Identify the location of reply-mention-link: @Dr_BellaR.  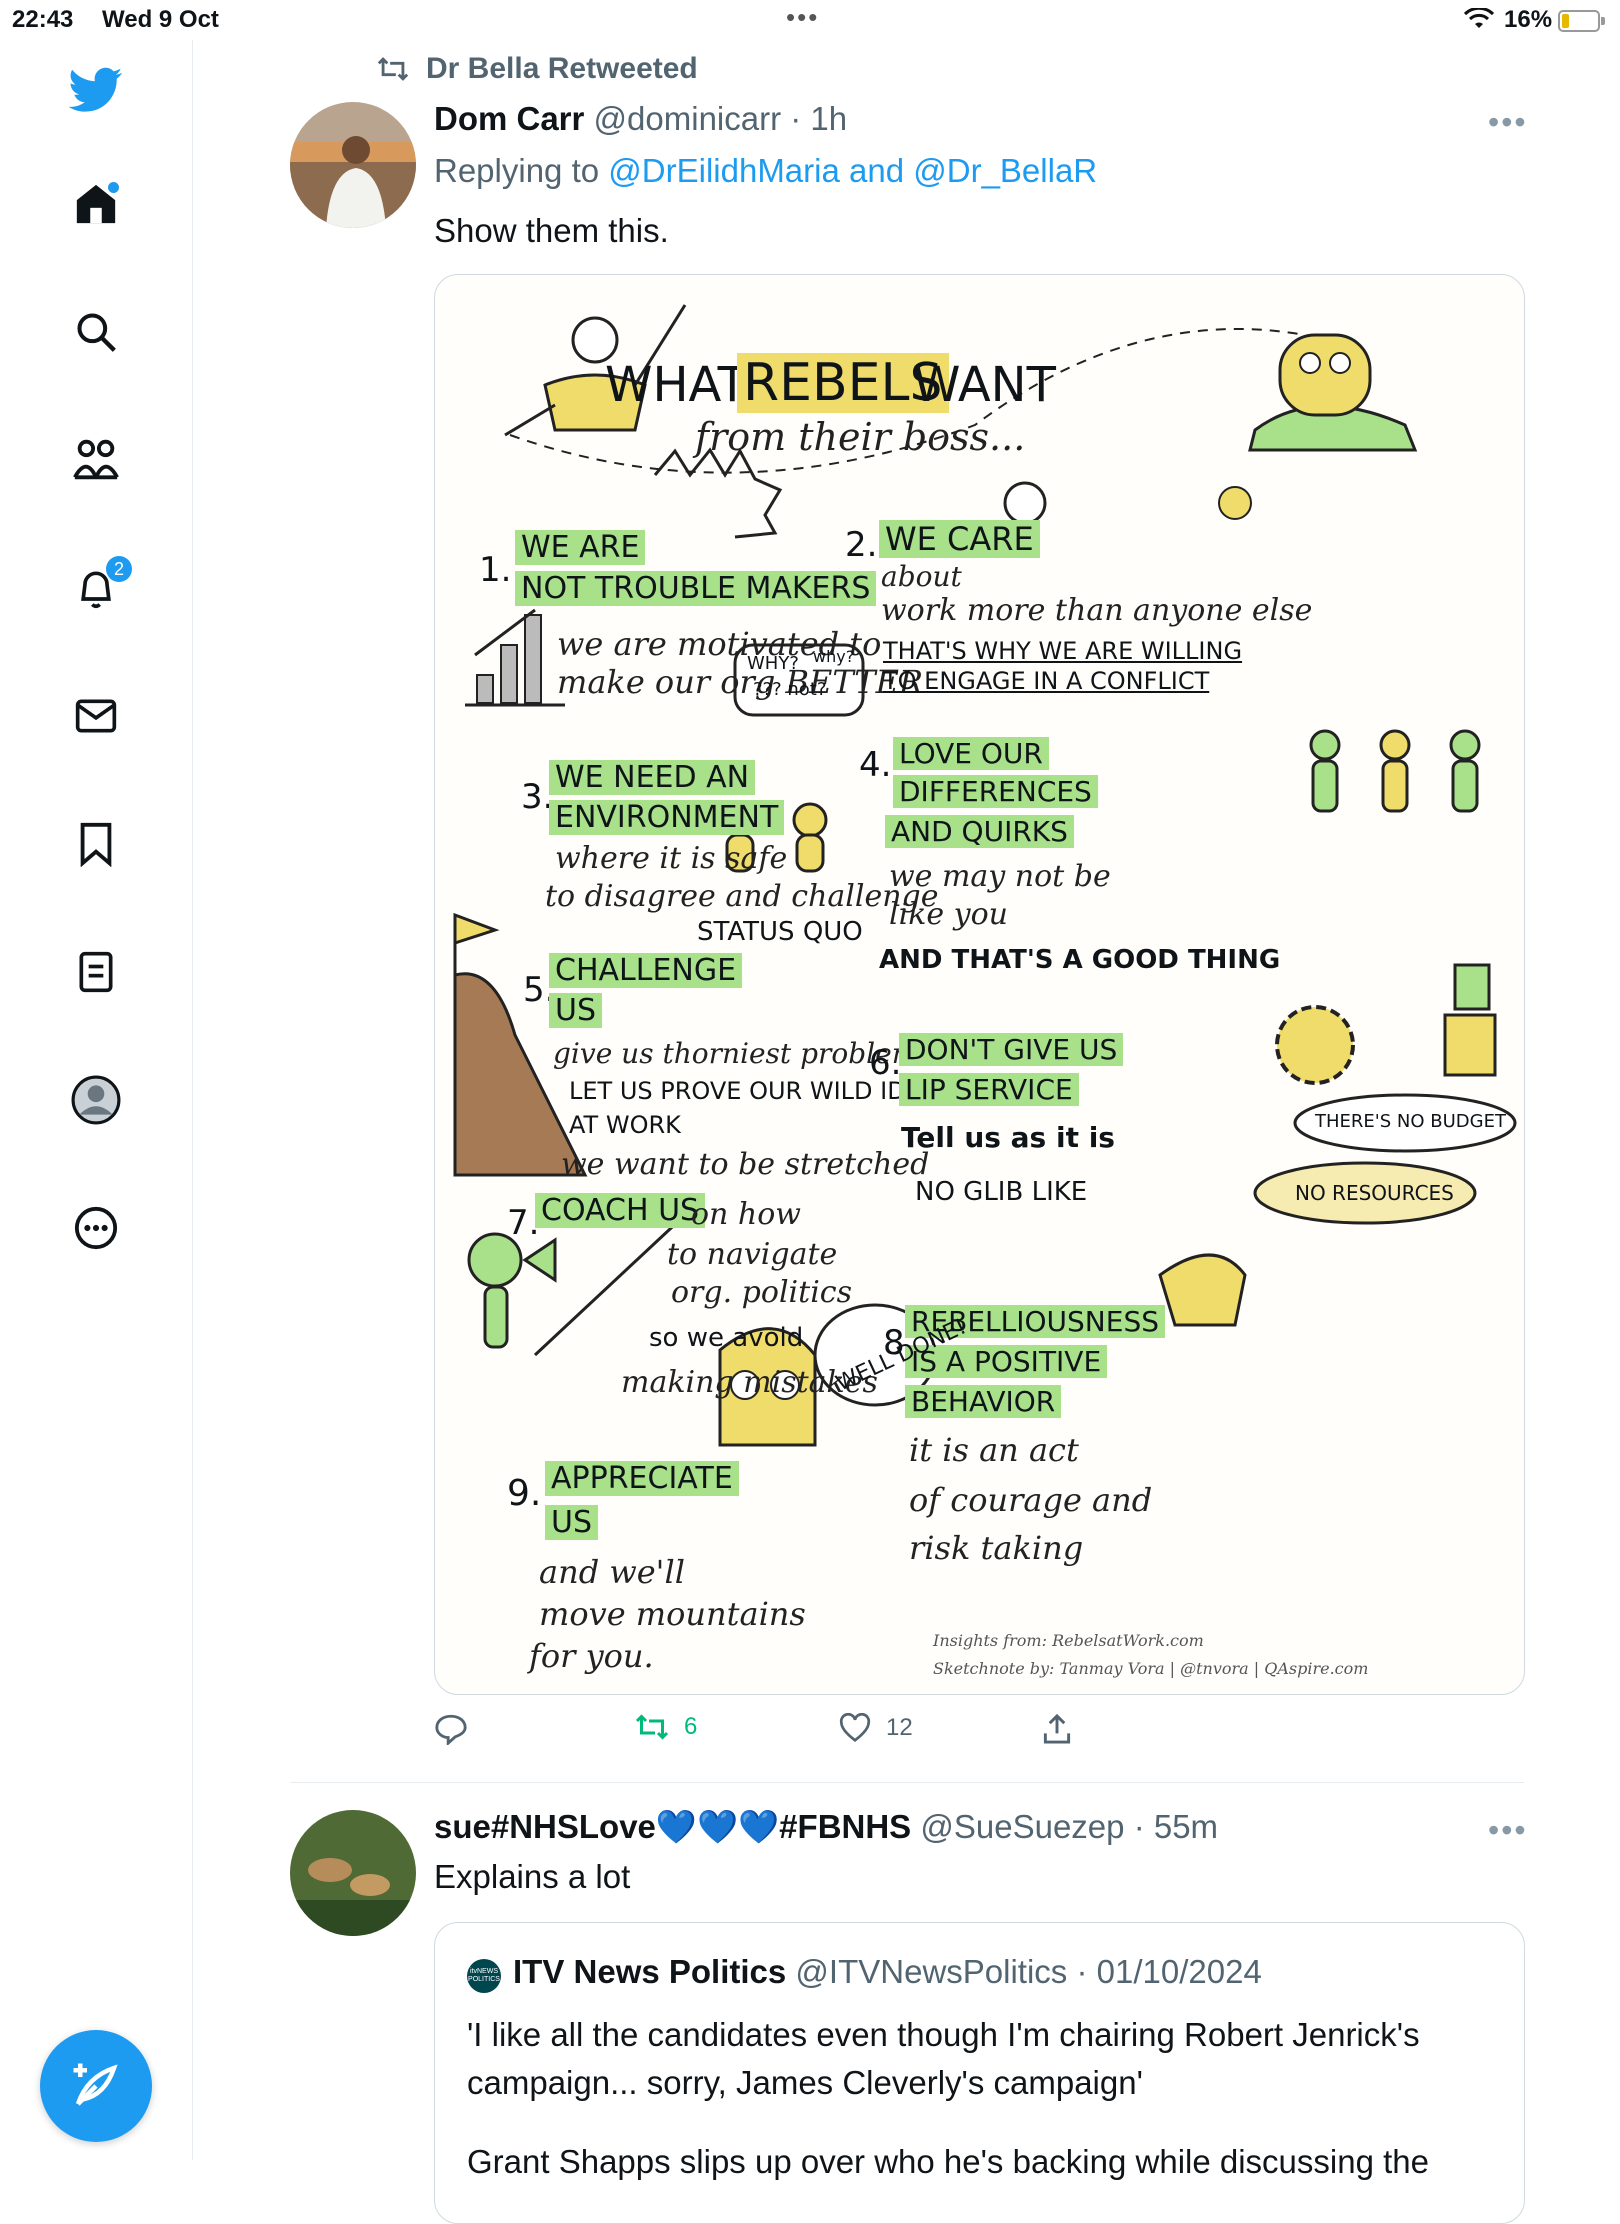
(1005, 170).